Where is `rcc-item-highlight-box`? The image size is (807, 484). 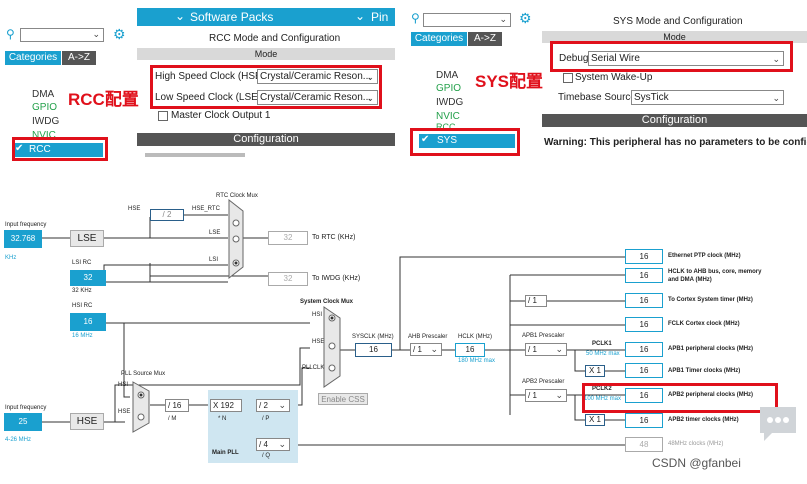
rcc-item-highlight-box is located at coordinates (60, 149).